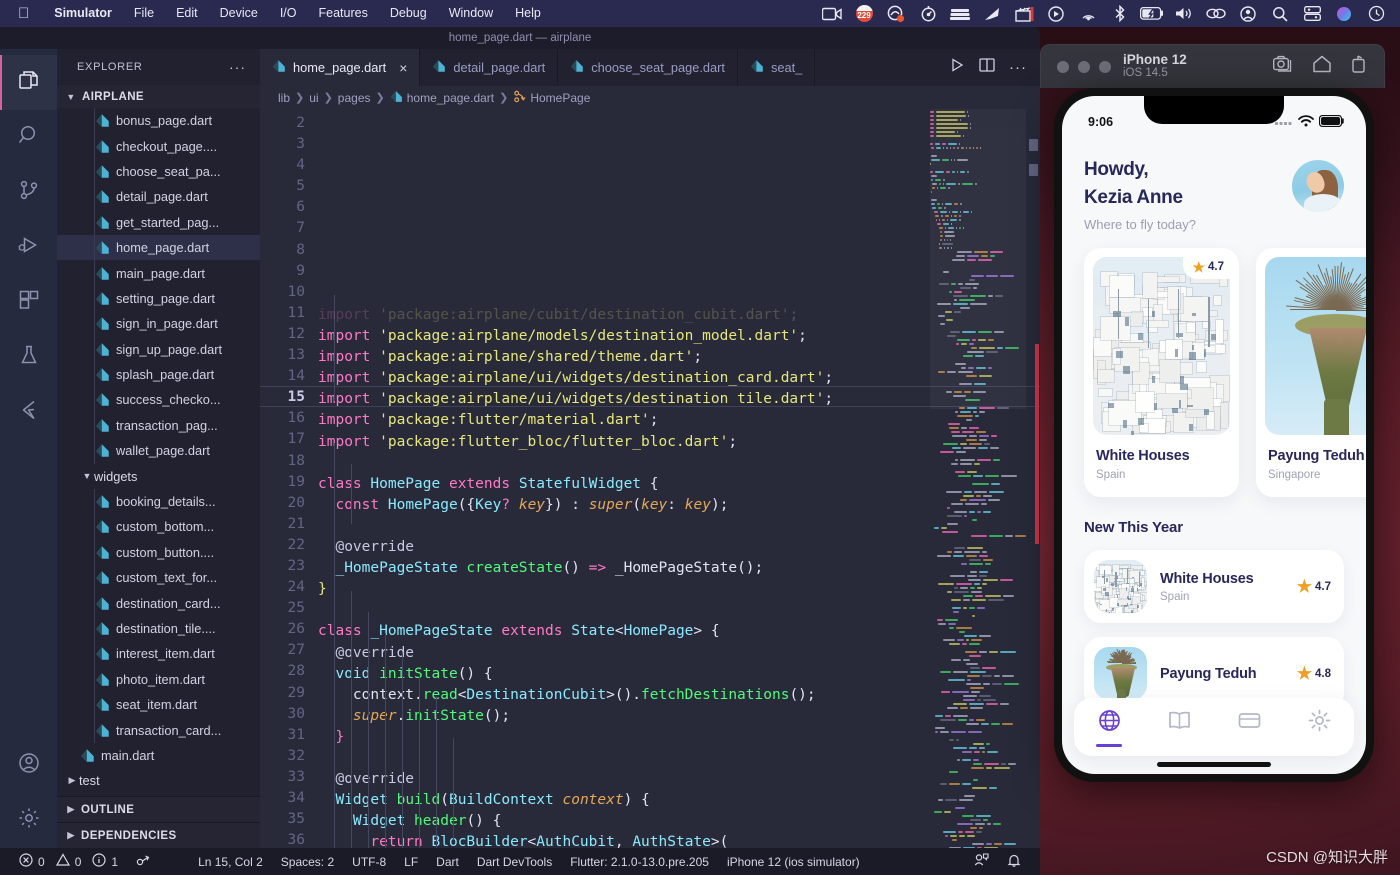  What do you see at coordinates (639, 862) in the screenshot?
I see `status-flutter-version: Flutter: 2.1.0-13.0.pre.205` at bounding box center [639, 862].